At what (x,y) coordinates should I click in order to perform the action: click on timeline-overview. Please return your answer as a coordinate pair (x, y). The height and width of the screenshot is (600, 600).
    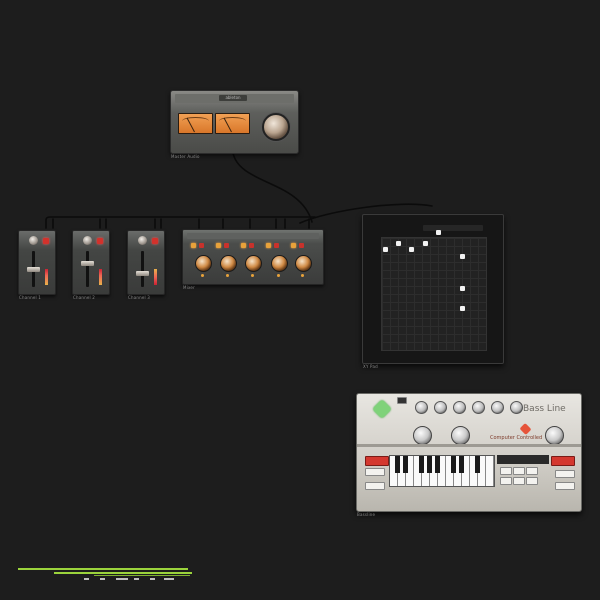
    Looking at the image, I should click on (105, 576).